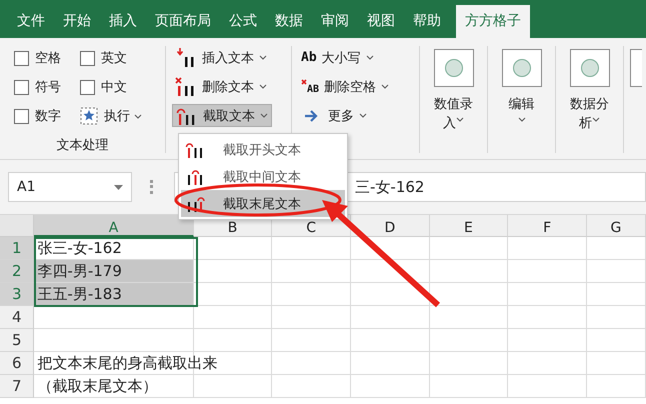  Describe the element at coordinates (31, 21) in the screenshot. I see `ribbon-tab: 文件` at that location.